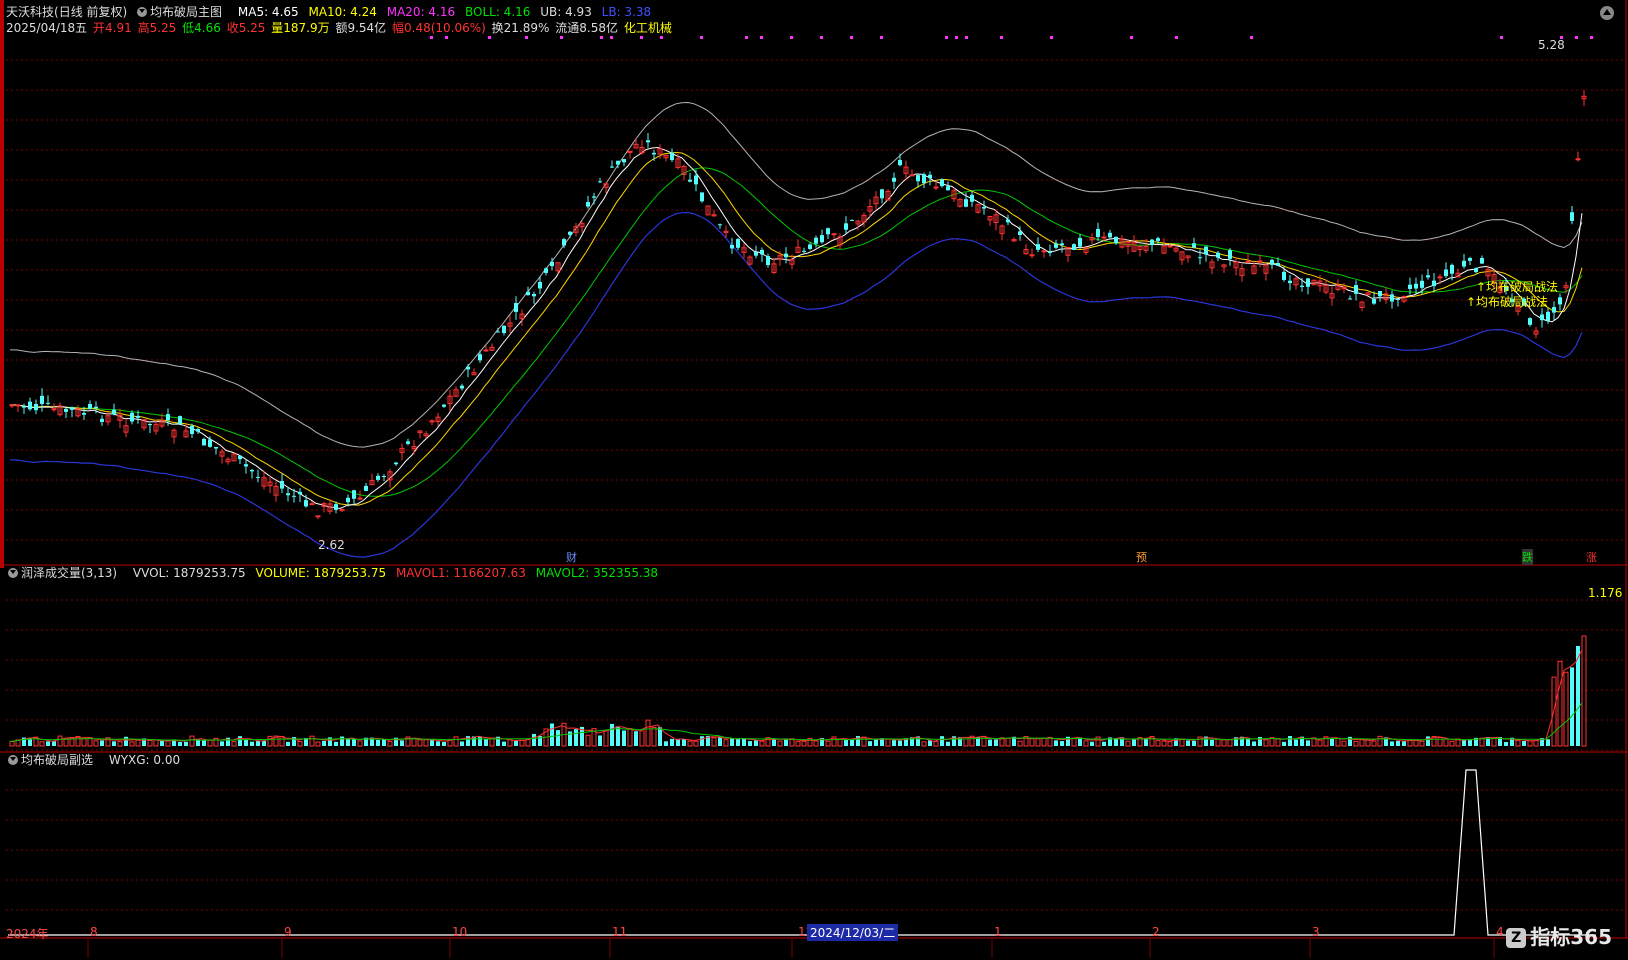  What do you see at coordinates (1591, 557) in the screenshot?
I see `event-marker-rise: 涨` at bounding box center [1591, 557].